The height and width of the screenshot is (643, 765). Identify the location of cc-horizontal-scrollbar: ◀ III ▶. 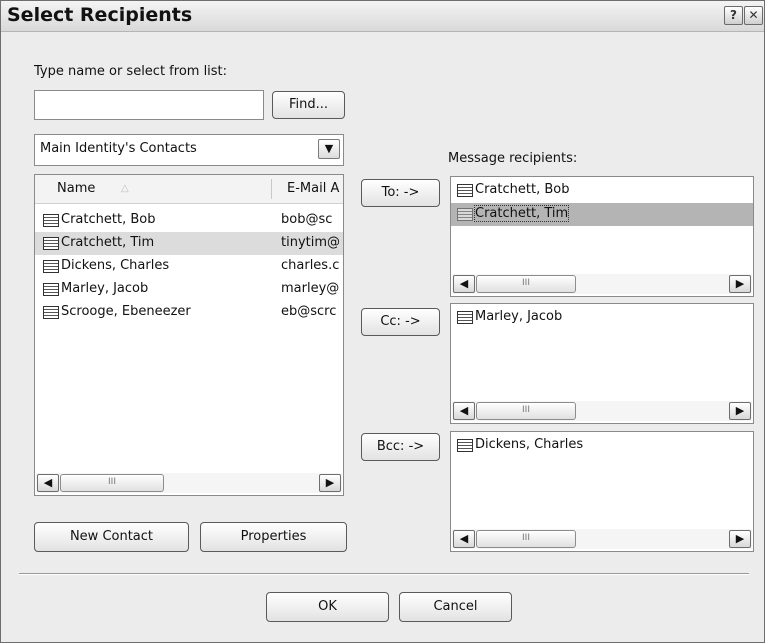
(602, 411).